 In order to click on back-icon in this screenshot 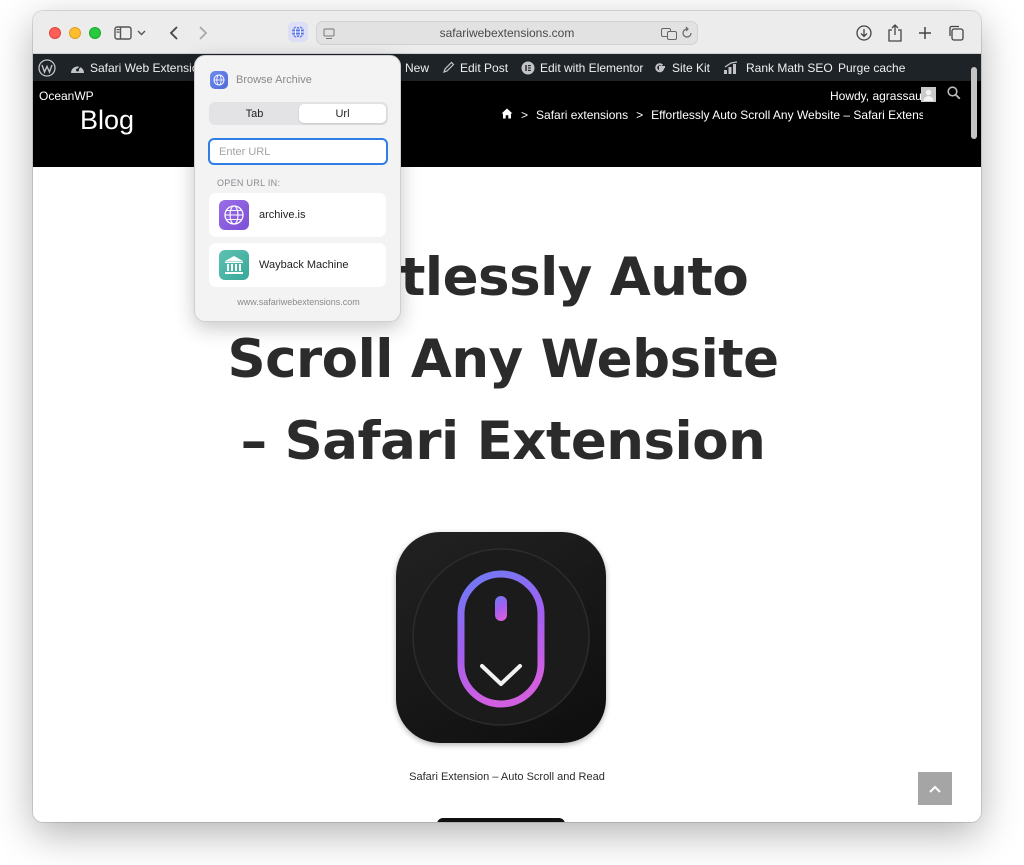, I will do `click(174, 33)`.